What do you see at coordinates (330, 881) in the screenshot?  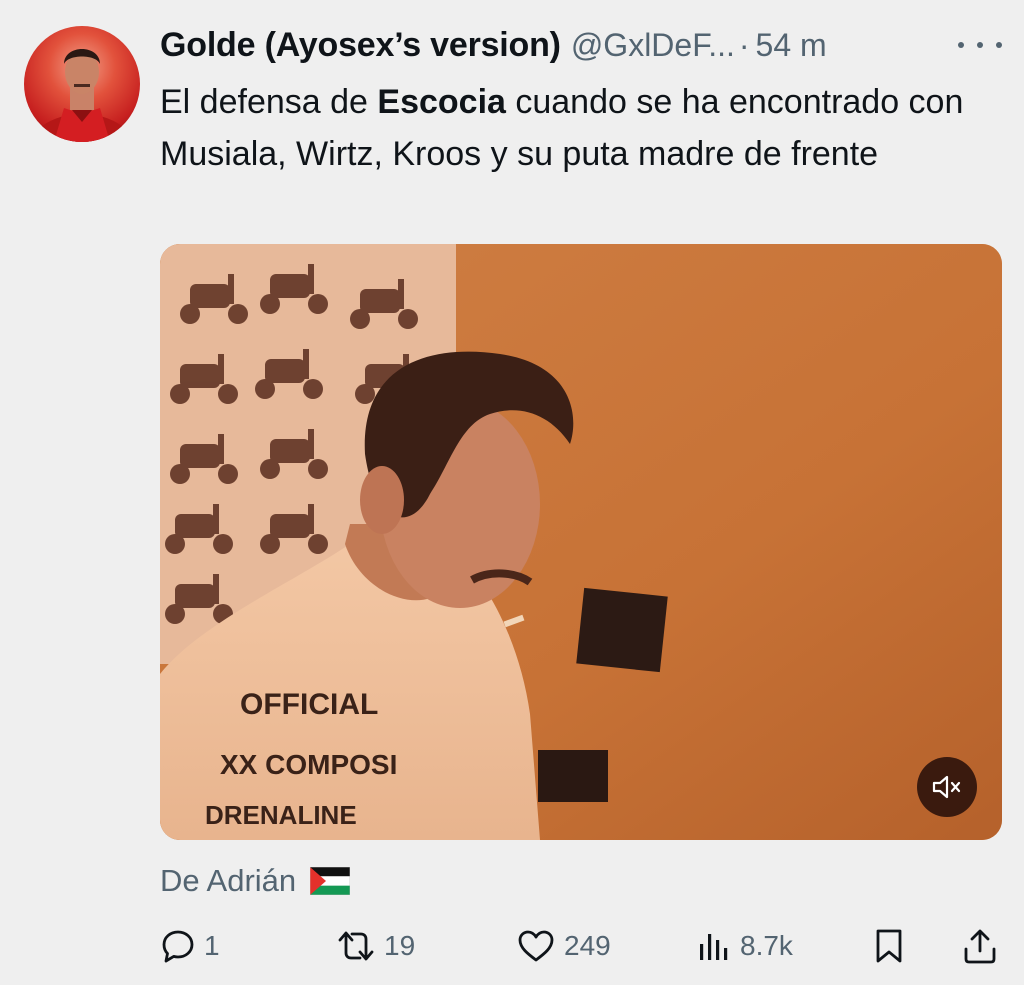 I see `palestine-flag-icon` at bounding box center [330, 881].